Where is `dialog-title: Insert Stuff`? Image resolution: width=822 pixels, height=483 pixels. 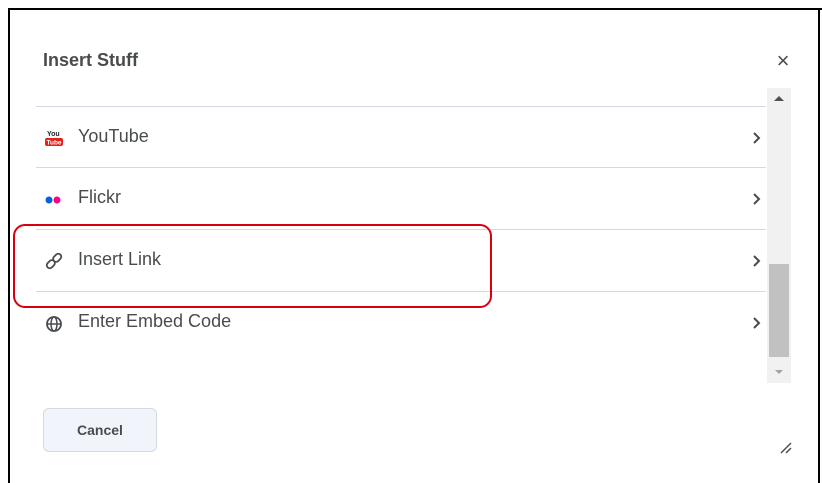
dialog-title: Insert Stuff is located at coordinates (91, 60).